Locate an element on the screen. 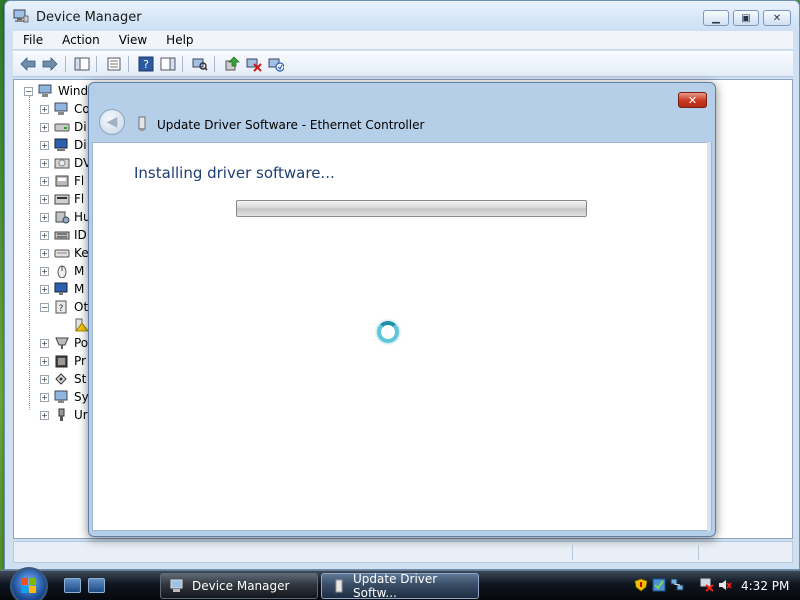 The image size is (800, 600). floppy-drive-icon is located at coordinates (62, 199).